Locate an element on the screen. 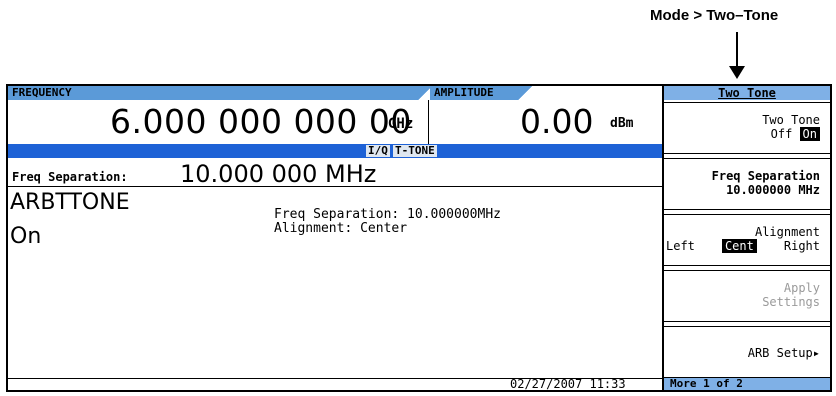 This screenshot has width=836, height=396. softkey-label: ARB Setup is located at coordinates (780, 353).